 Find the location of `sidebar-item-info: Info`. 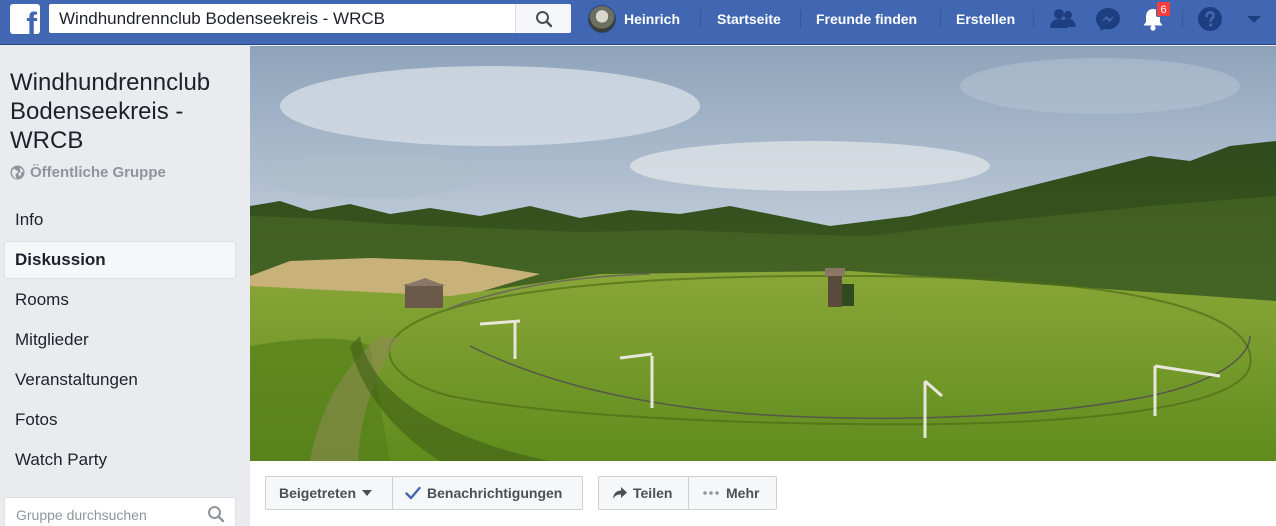

sidebar-item-info: Info is located at coordinates (120, 220).